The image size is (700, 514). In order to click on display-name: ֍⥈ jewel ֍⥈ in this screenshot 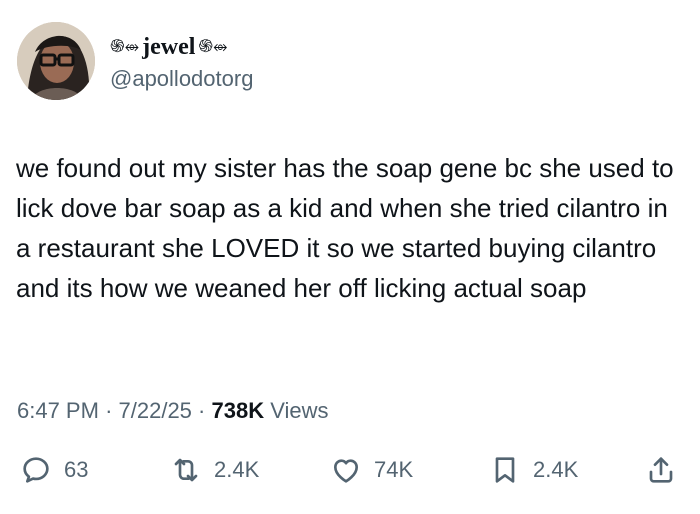, I will do `click(169, 47)`.